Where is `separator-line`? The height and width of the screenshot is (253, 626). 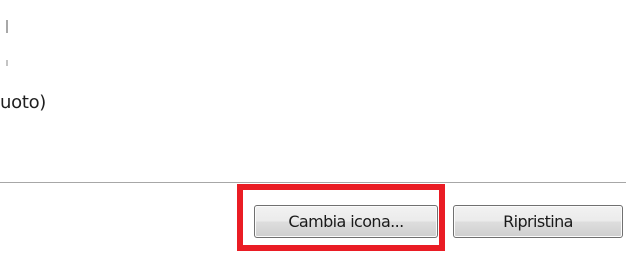
separator-line is located at coordinates (313, 183).